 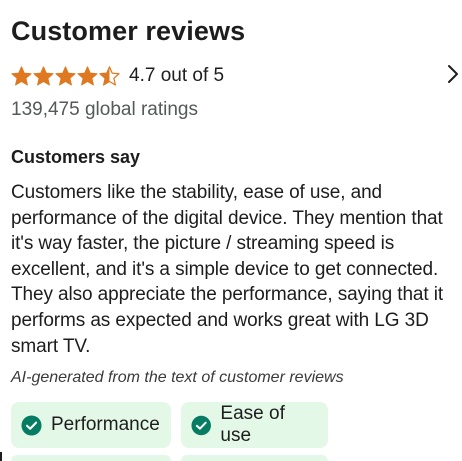 I want to click on chip-performance: Performance, so click(x=91, y=425).